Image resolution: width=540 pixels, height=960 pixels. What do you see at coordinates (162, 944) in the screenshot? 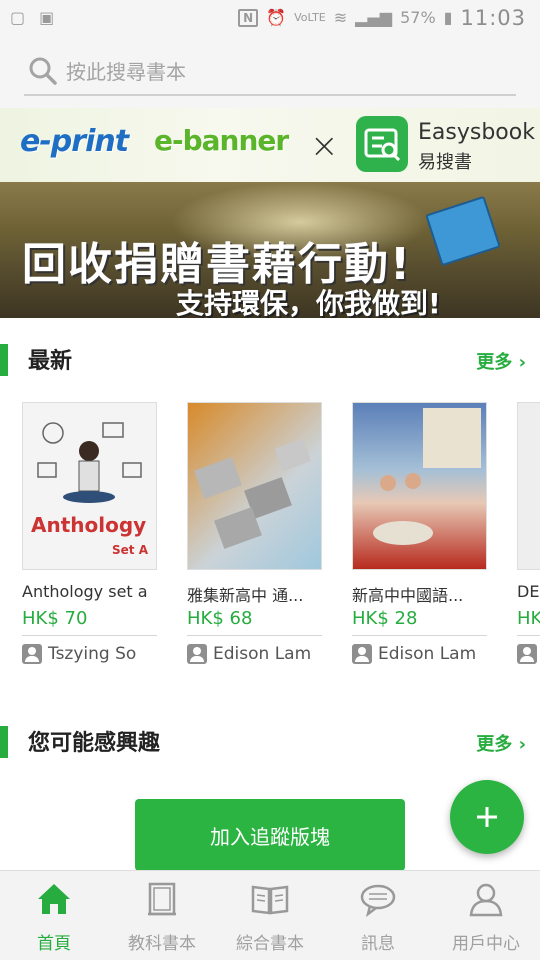
I see `nav-label: 教科書本` at bounding box center [162, 944].